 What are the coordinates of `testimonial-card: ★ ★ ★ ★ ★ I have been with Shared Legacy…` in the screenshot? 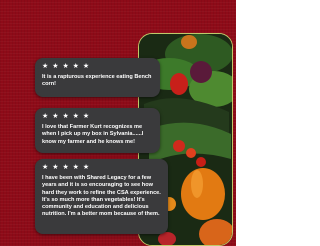 It's located at (101, 196).